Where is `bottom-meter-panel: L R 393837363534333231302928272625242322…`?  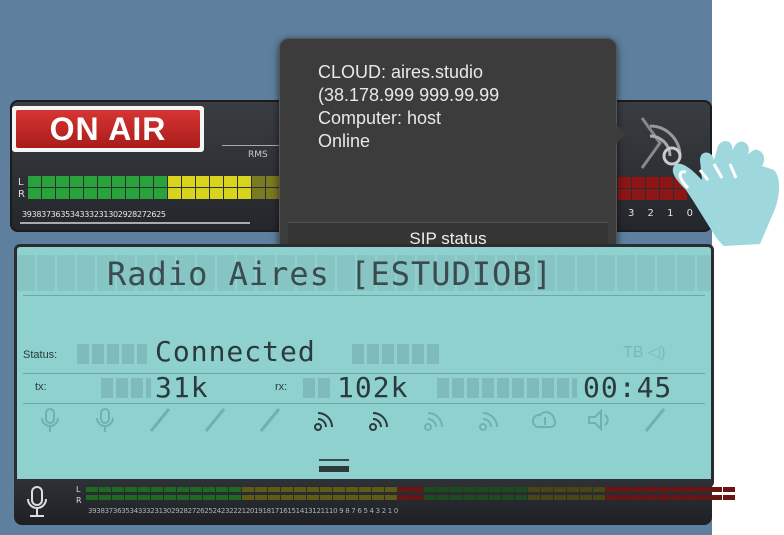 bottom-meter-panel: L R 393837363534333231302928272625242322… is located at coordinates (374, 502).